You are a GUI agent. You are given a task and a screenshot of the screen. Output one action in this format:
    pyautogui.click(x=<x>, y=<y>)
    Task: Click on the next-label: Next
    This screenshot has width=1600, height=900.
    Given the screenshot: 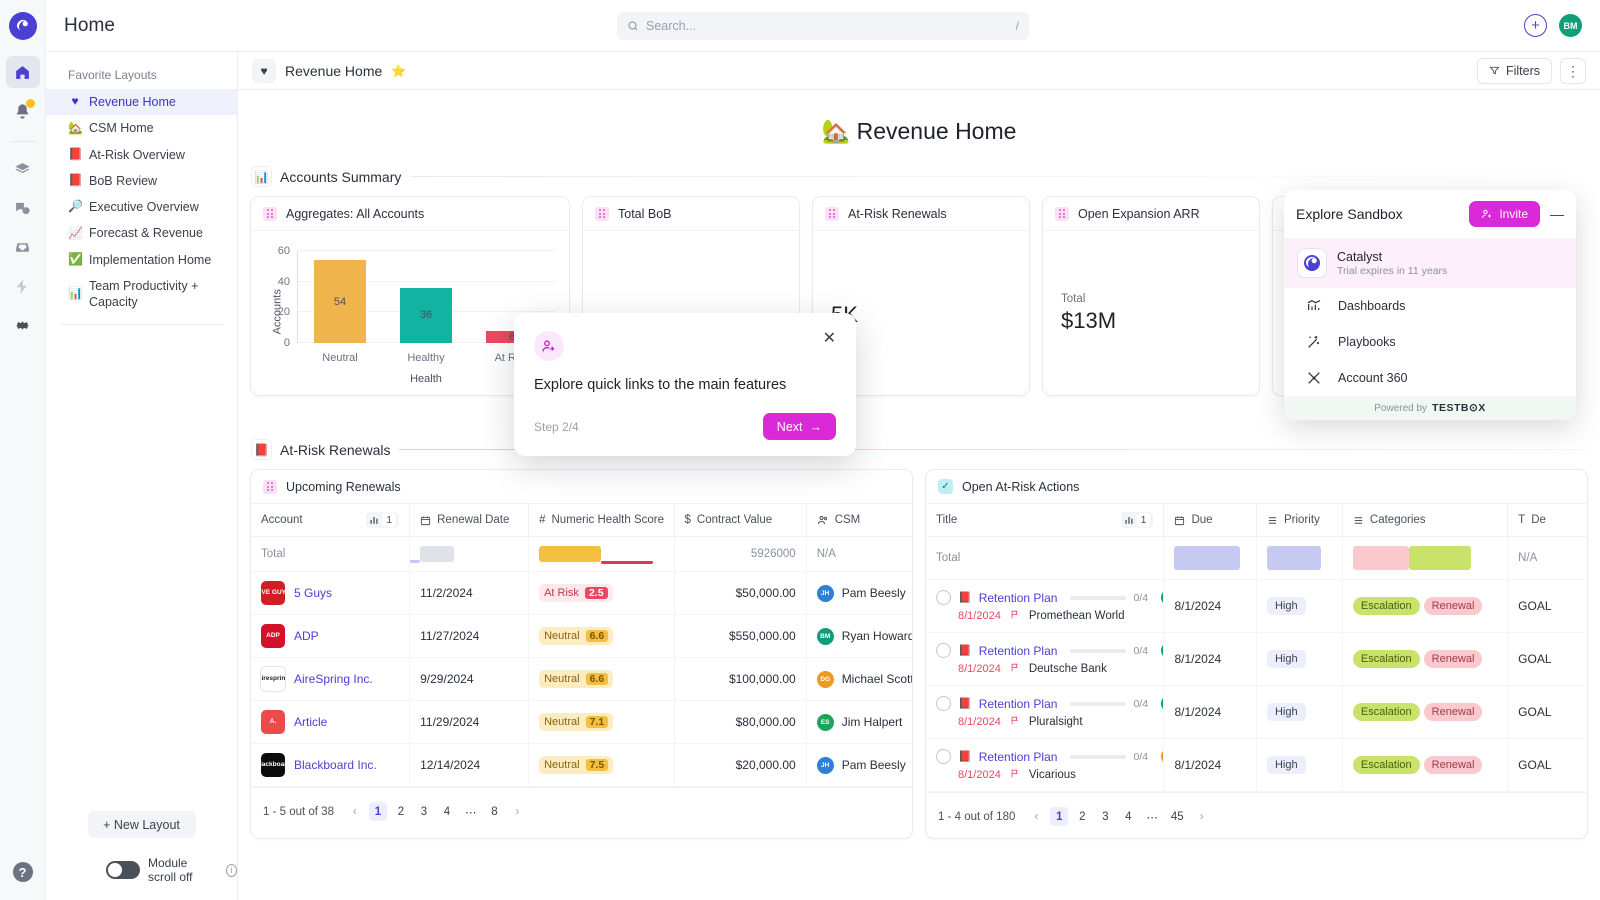 What is the action you would take?
    pyautogui.click(x=789, y=426)
    